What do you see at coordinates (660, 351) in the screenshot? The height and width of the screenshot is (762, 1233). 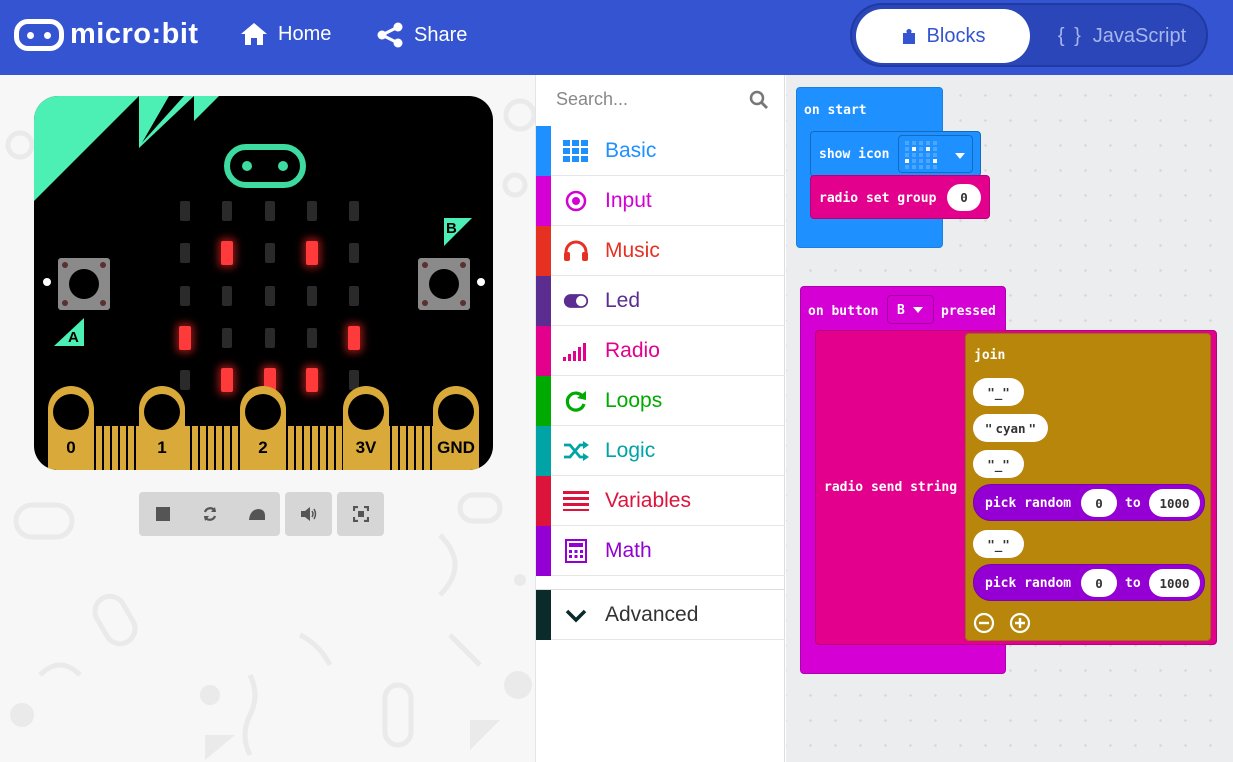 I see `toolbox-category-radio: Radio` at bounding box center [660, 351].